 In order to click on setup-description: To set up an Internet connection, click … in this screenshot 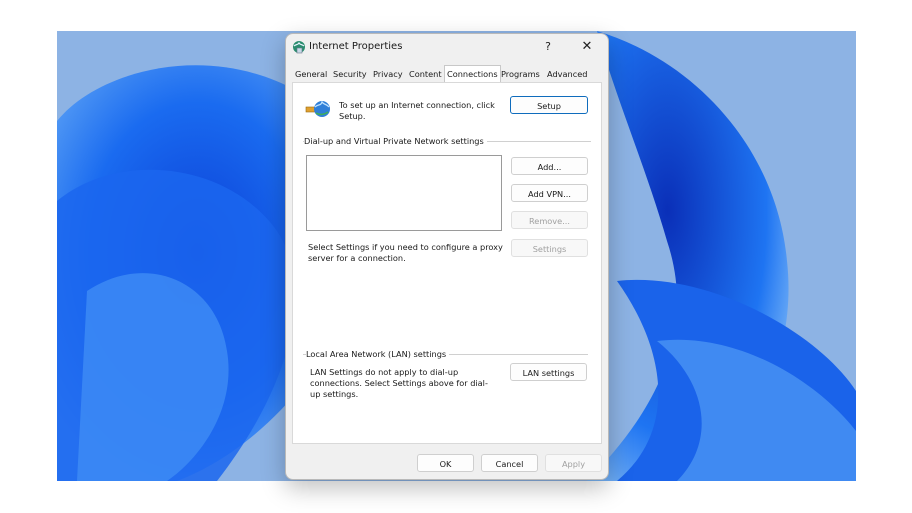, I will do `click(417, 110)`.